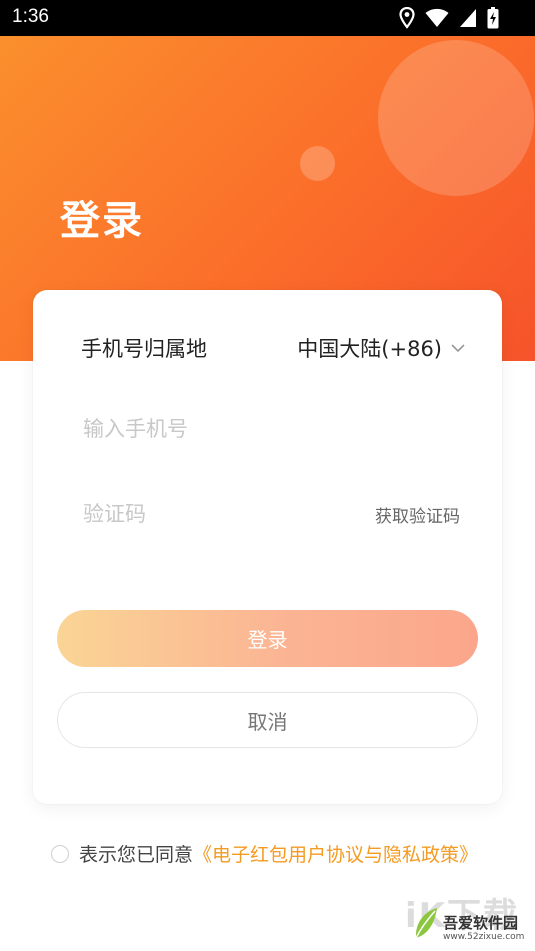  I want to click on decorative-circle-small, so click(317, 163).